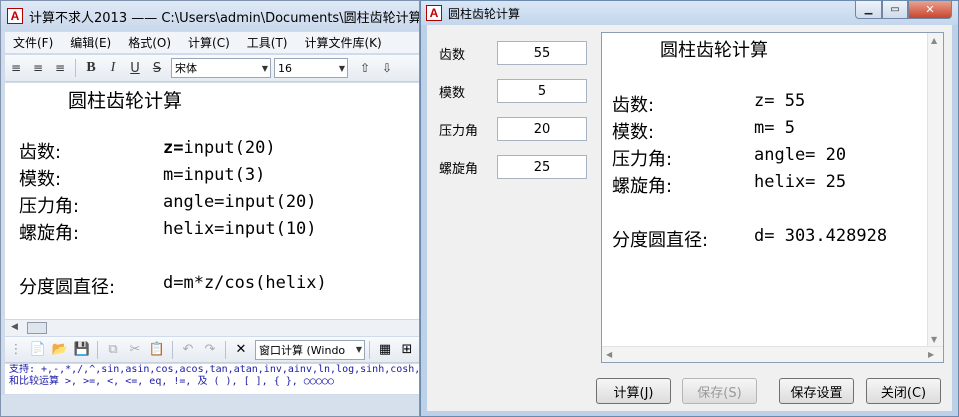 Image resolution: width=959 pixels, height=417 pixels. What do you see at coordinates (800, 155) in the screenshot?
I see `result-value: angle= 20` at bounding box center [800, 155].